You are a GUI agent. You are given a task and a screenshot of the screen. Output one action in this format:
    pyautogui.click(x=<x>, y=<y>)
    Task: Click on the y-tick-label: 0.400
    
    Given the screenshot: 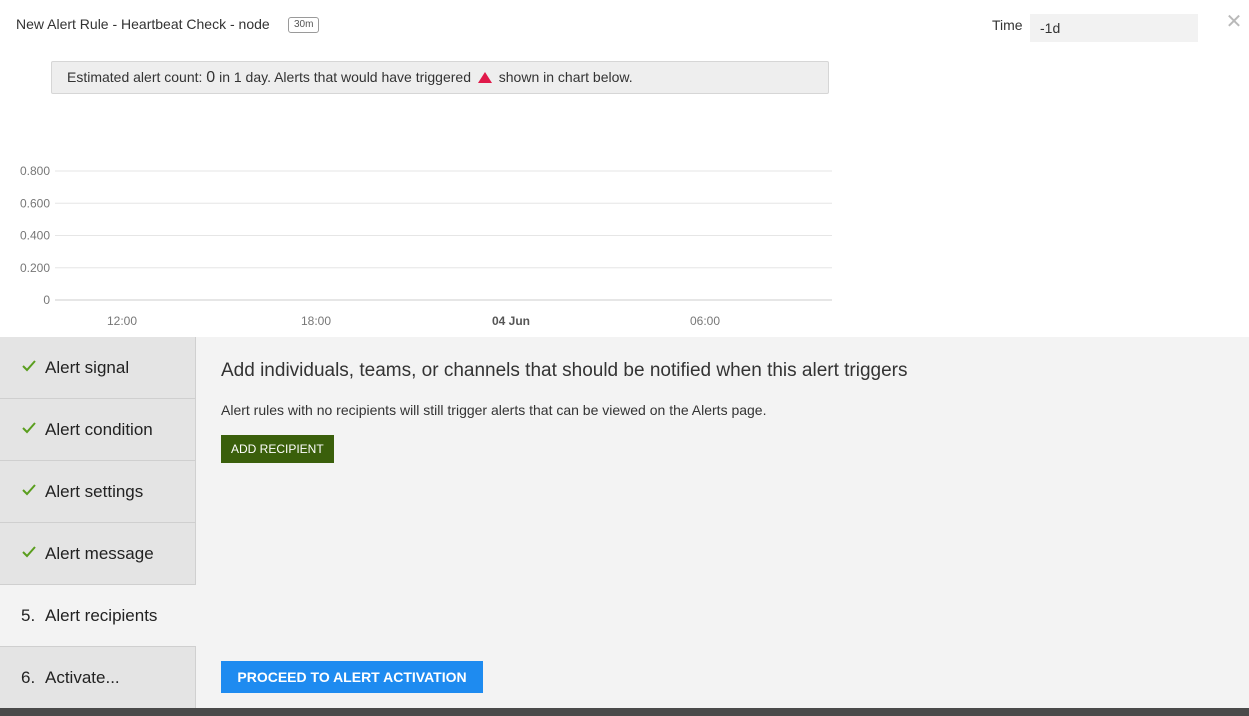 What is the action you would take?
    pyautogui.click(x=35, y=236)
    